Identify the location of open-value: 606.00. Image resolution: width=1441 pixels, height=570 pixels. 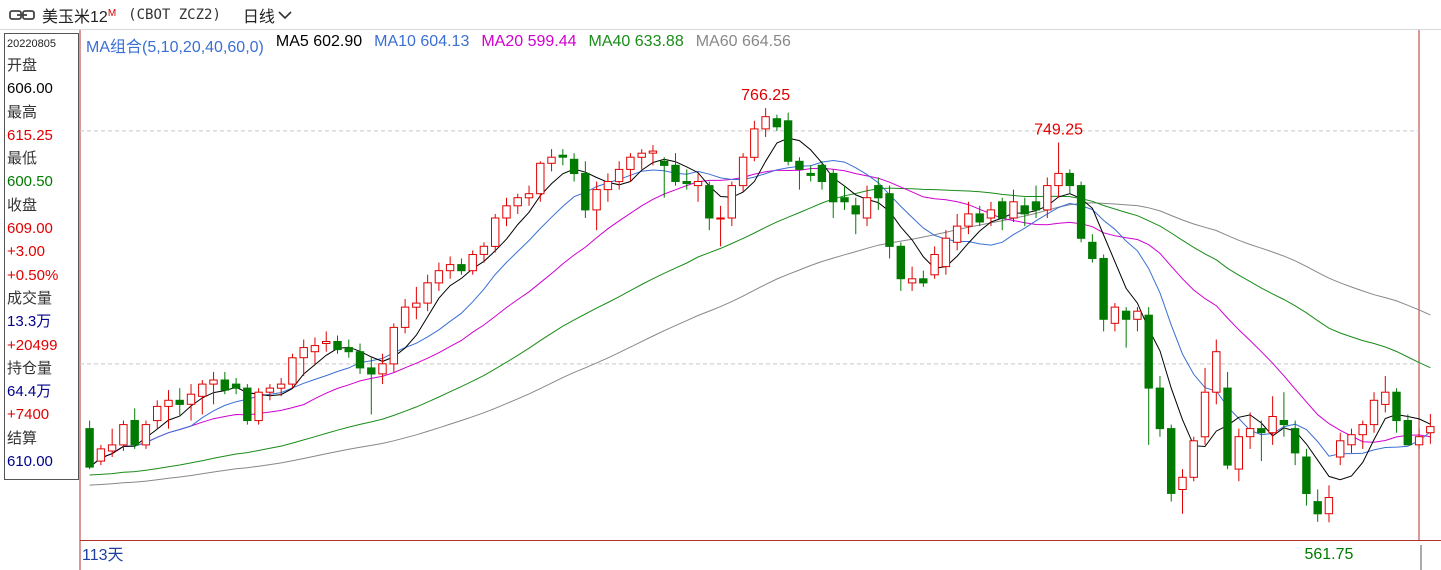
(30, 89).